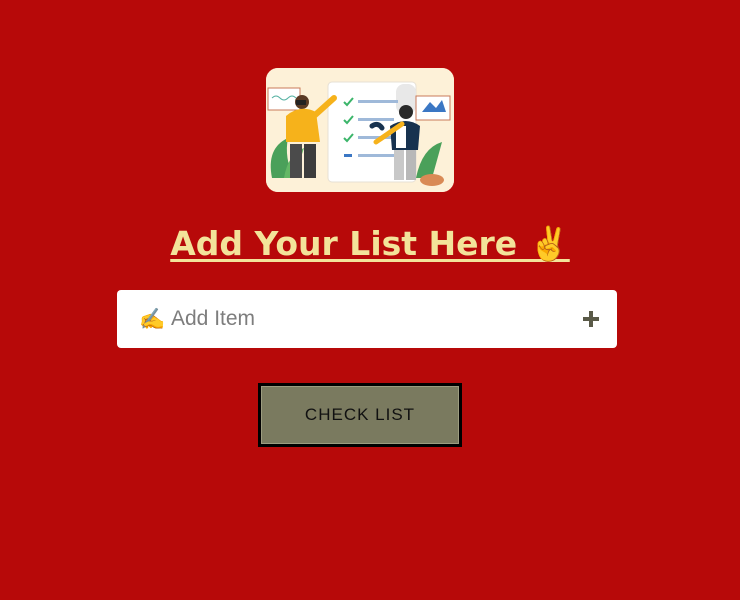 The width and height of the screenshot is (740, 600). Describe the element at coordinates (360, 130) in the screenshot. I see `checklist-illustration` at that location.